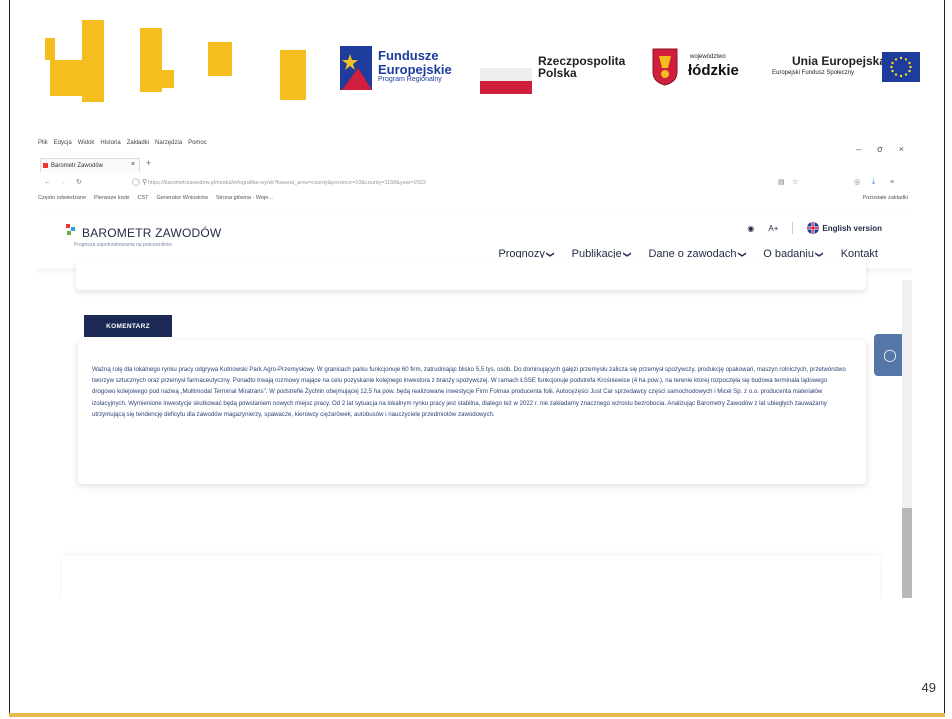 The width and height of the screenshot is (952, 719). I want to click on rp-title-2: Polska, so click(557, 73).